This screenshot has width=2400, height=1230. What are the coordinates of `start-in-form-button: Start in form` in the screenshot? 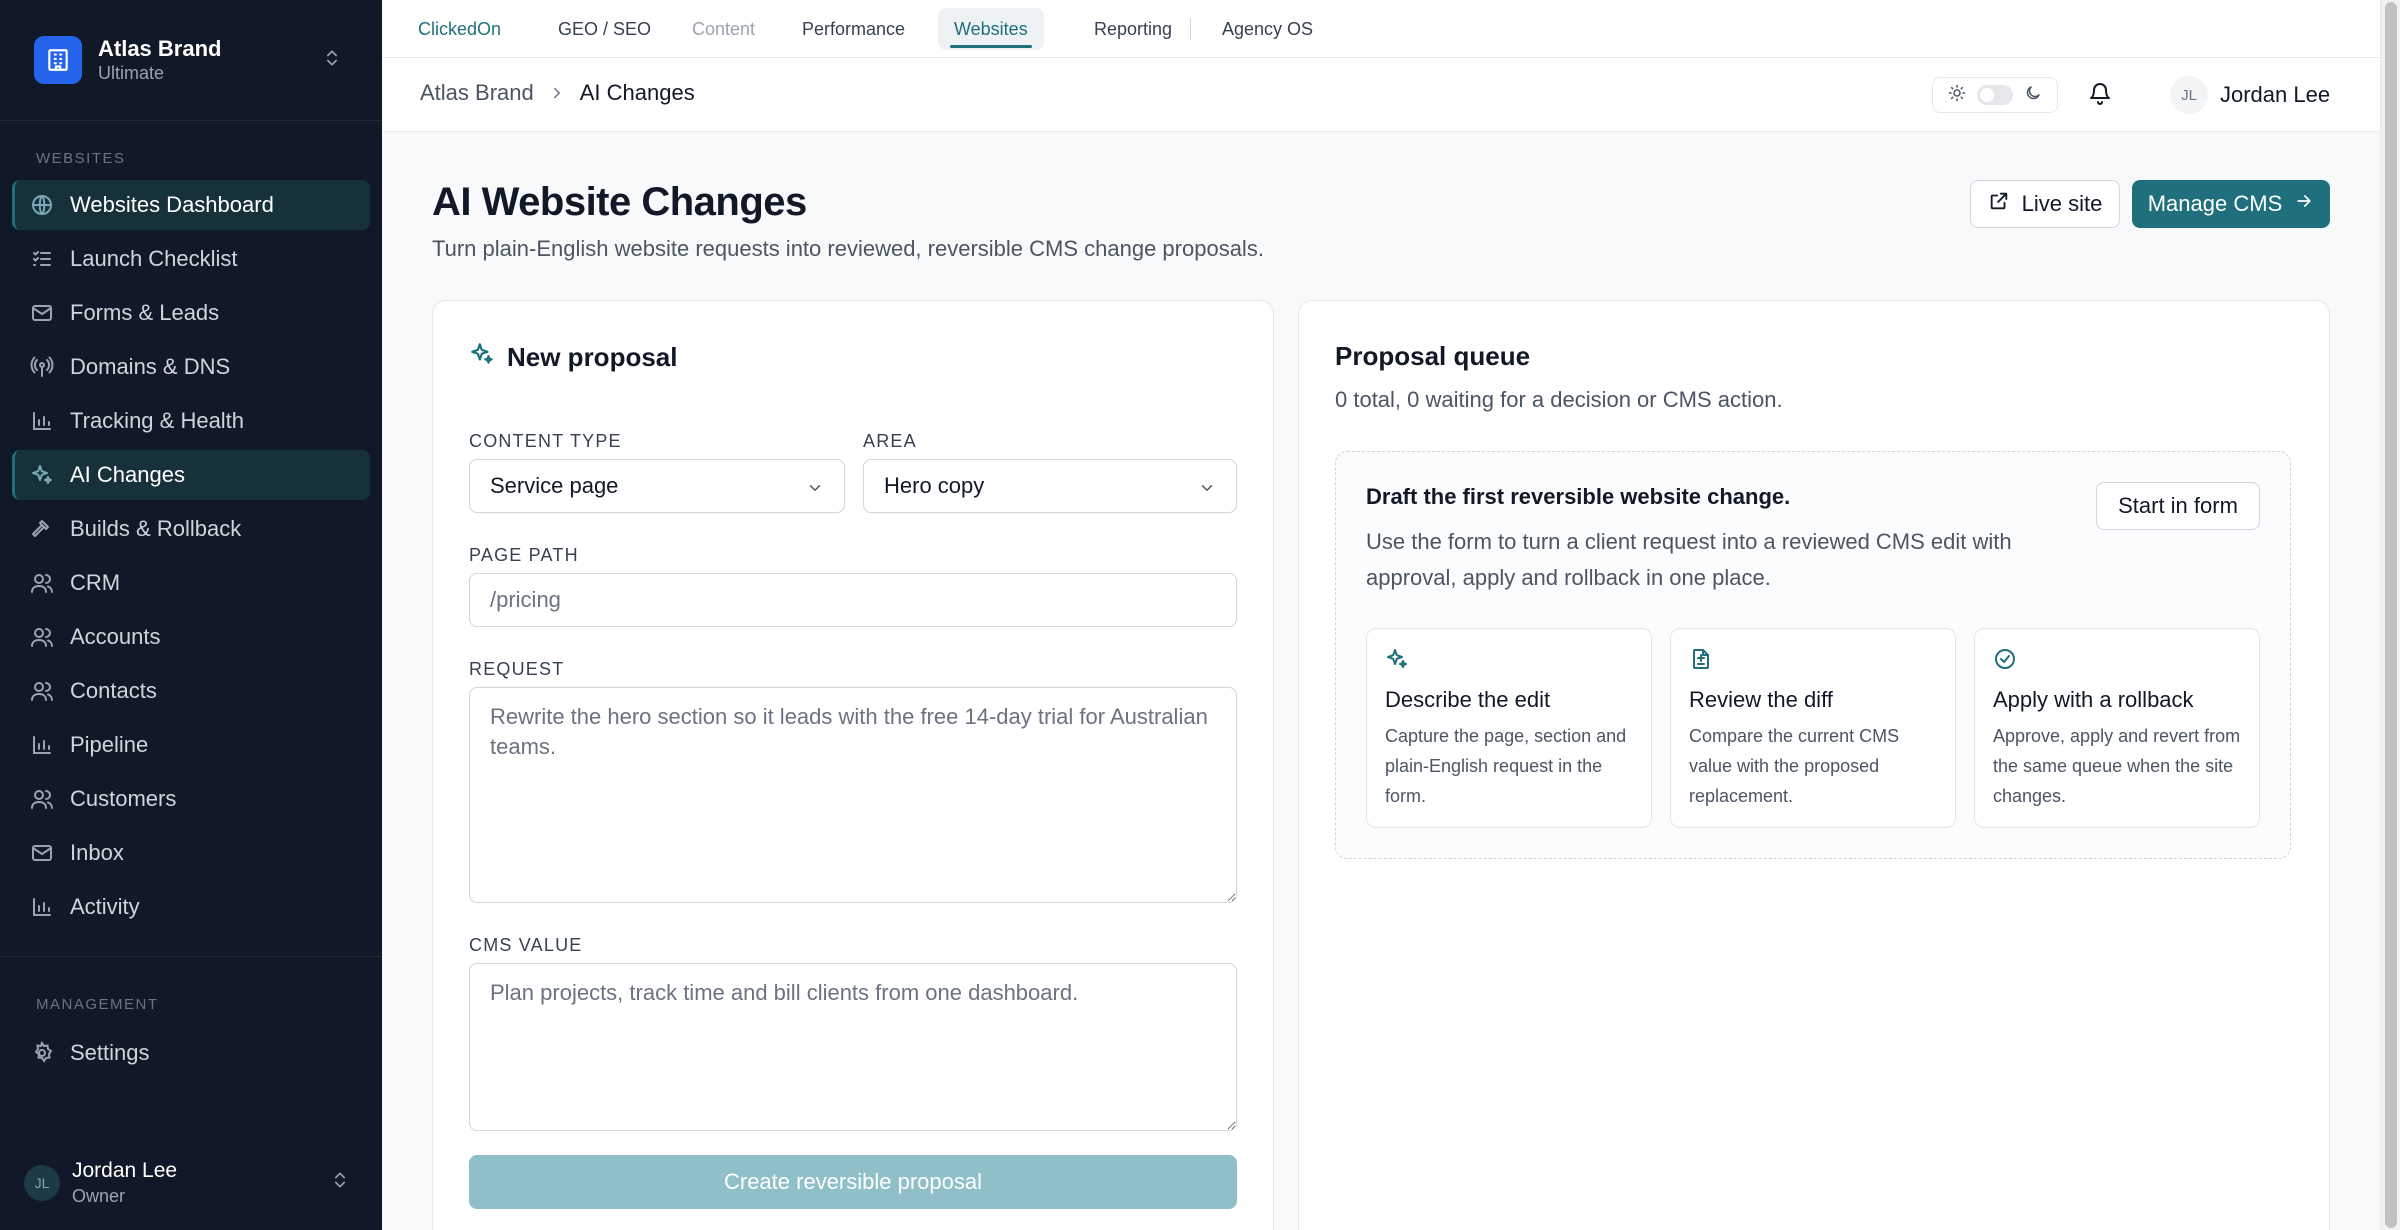 It's located at (2178, 506).